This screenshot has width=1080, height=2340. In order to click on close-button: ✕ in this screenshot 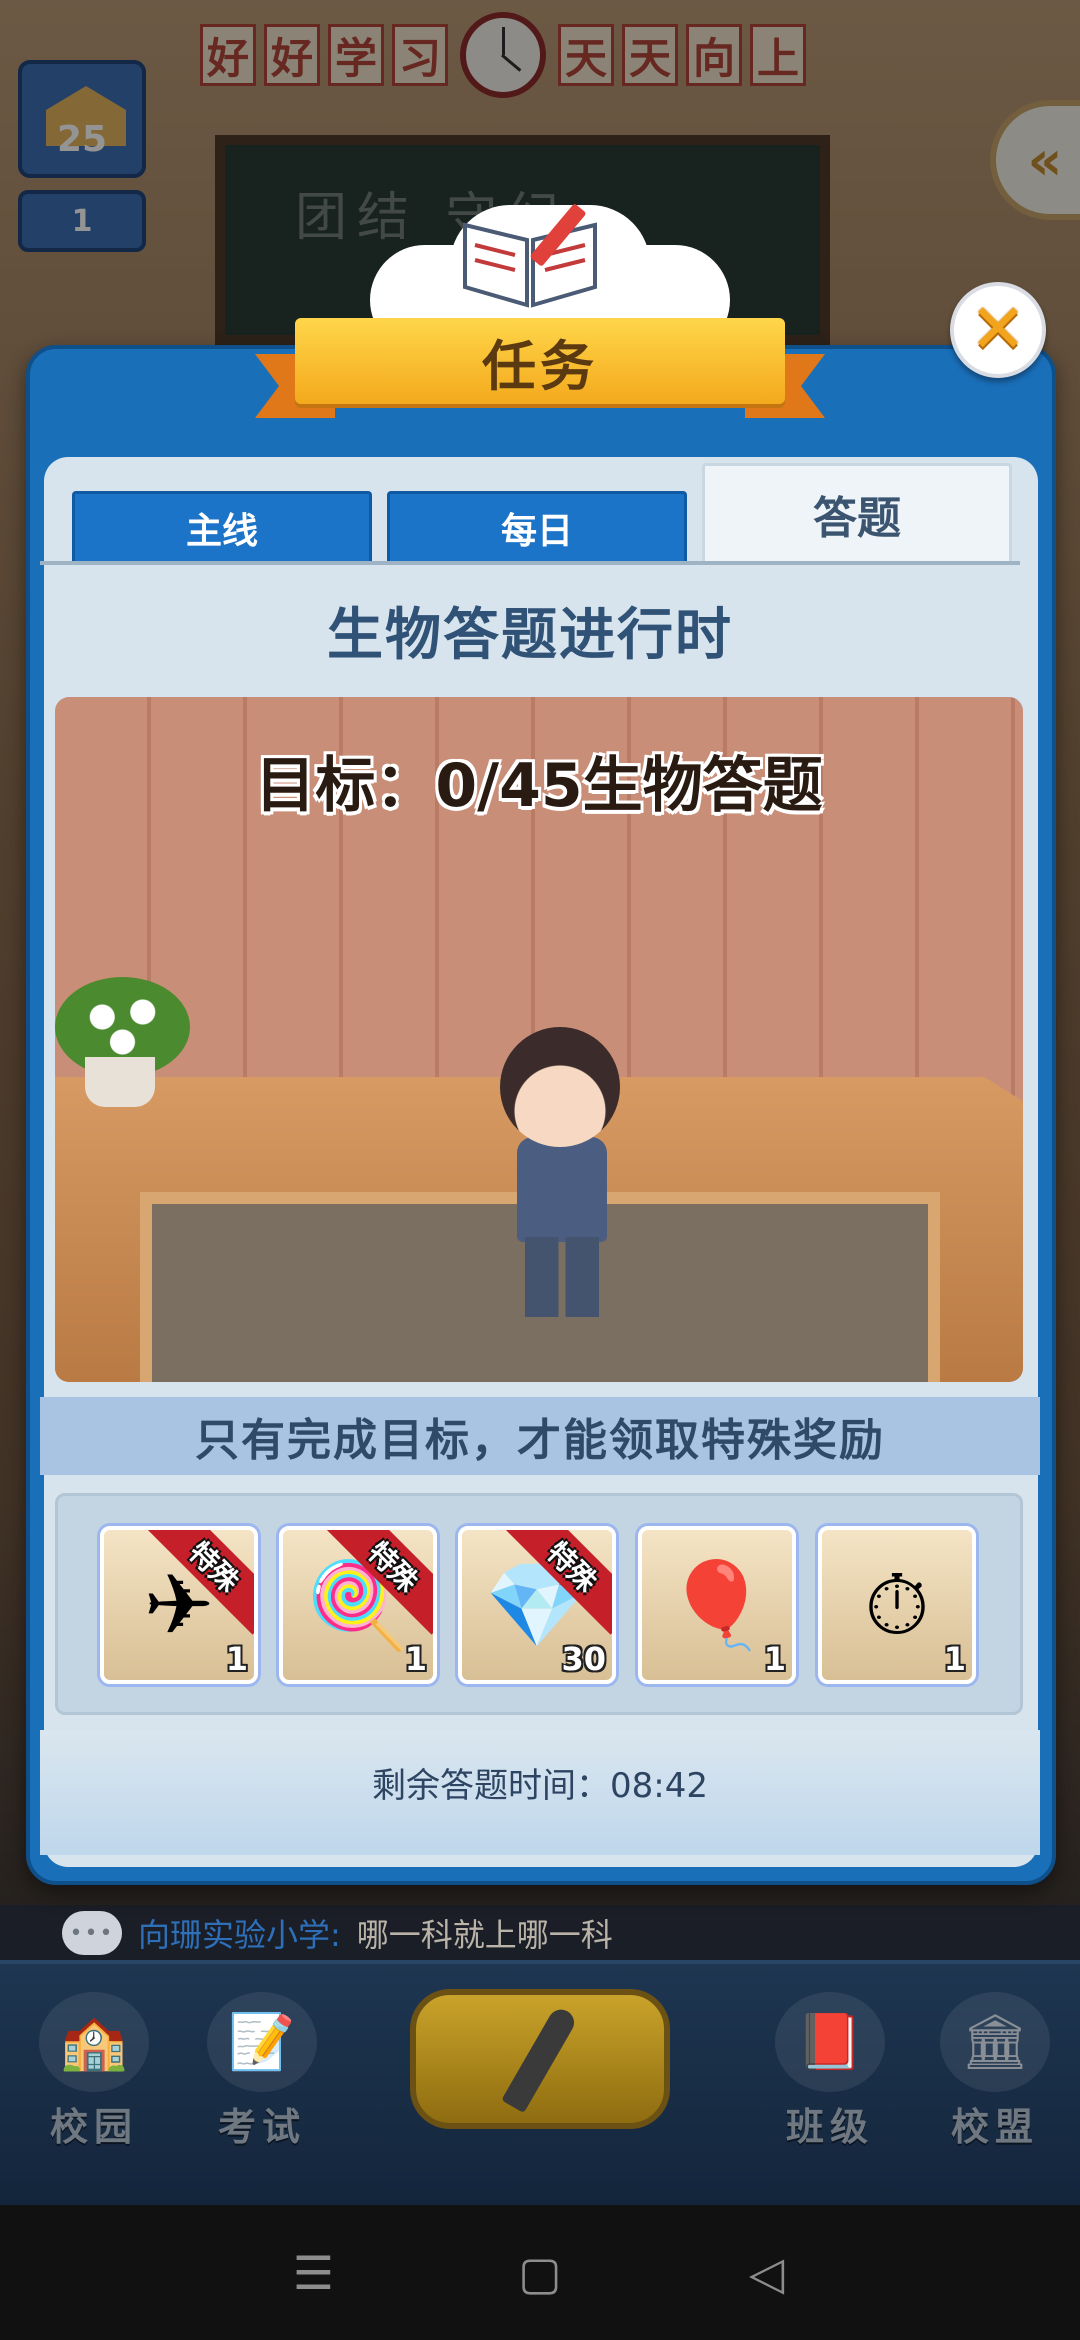, I will do `click(998, 330)`.